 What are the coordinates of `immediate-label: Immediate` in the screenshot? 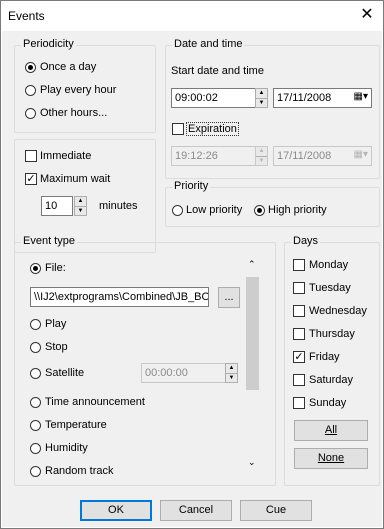 It's located at (65, 156).